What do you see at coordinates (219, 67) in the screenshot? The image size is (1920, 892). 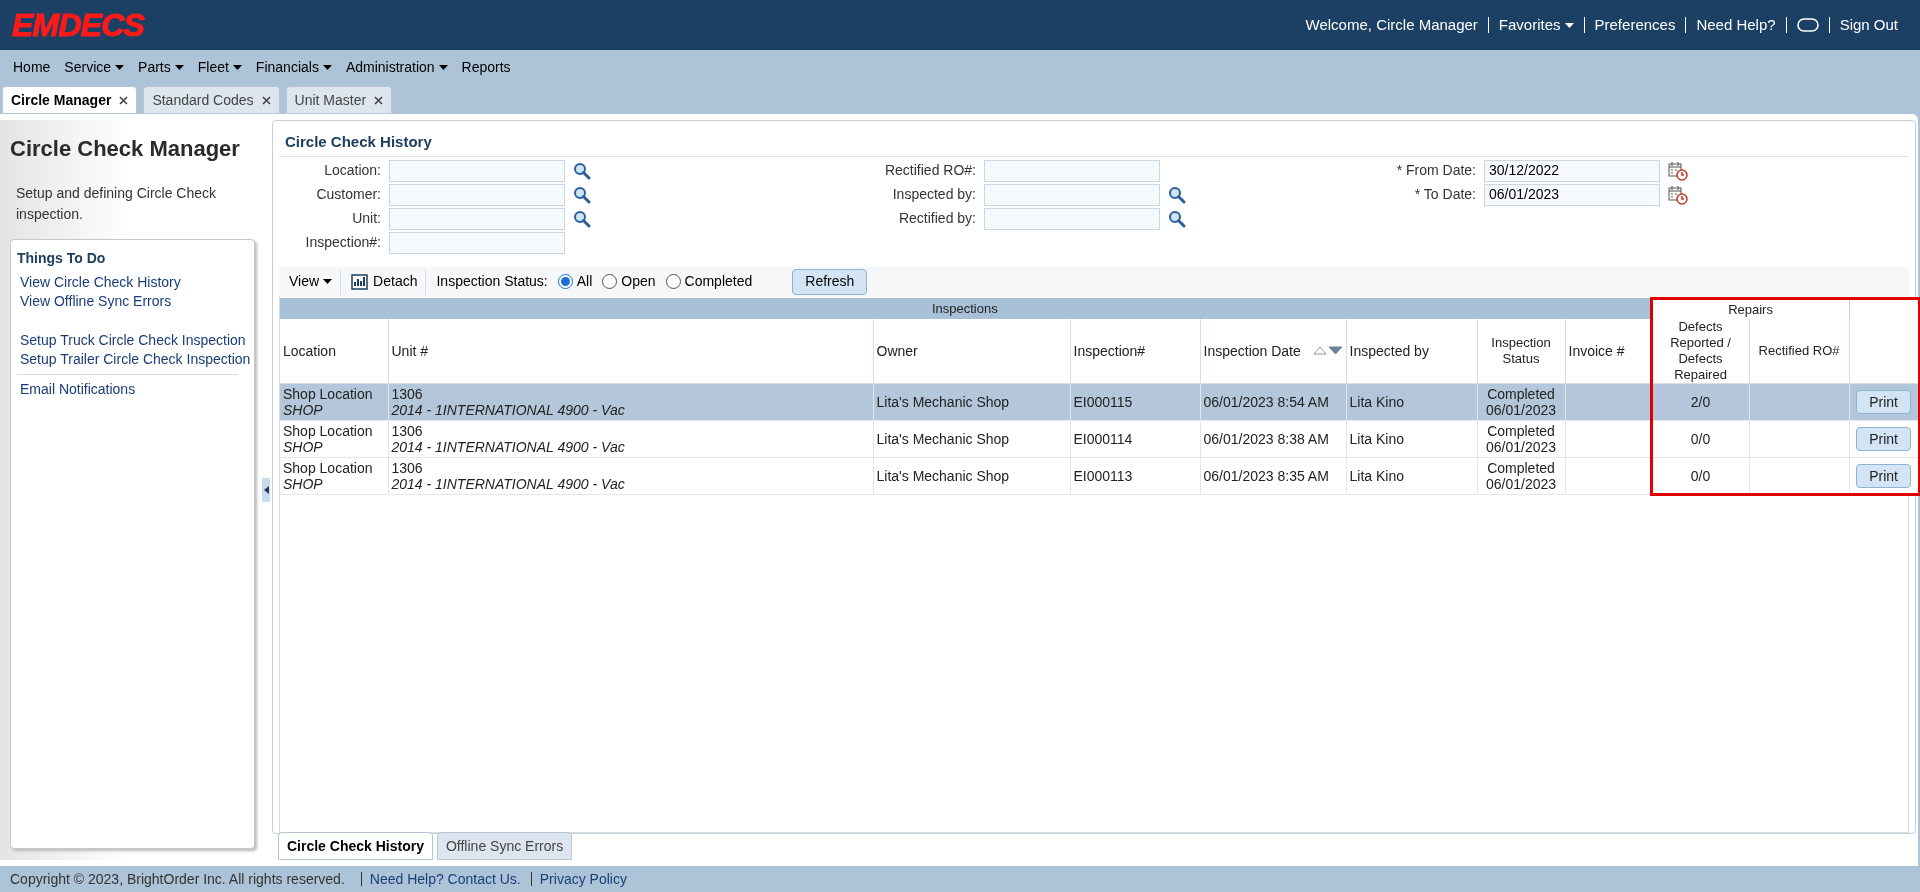 I see `menu-item: Fleet` at bounding box center [219, 67].